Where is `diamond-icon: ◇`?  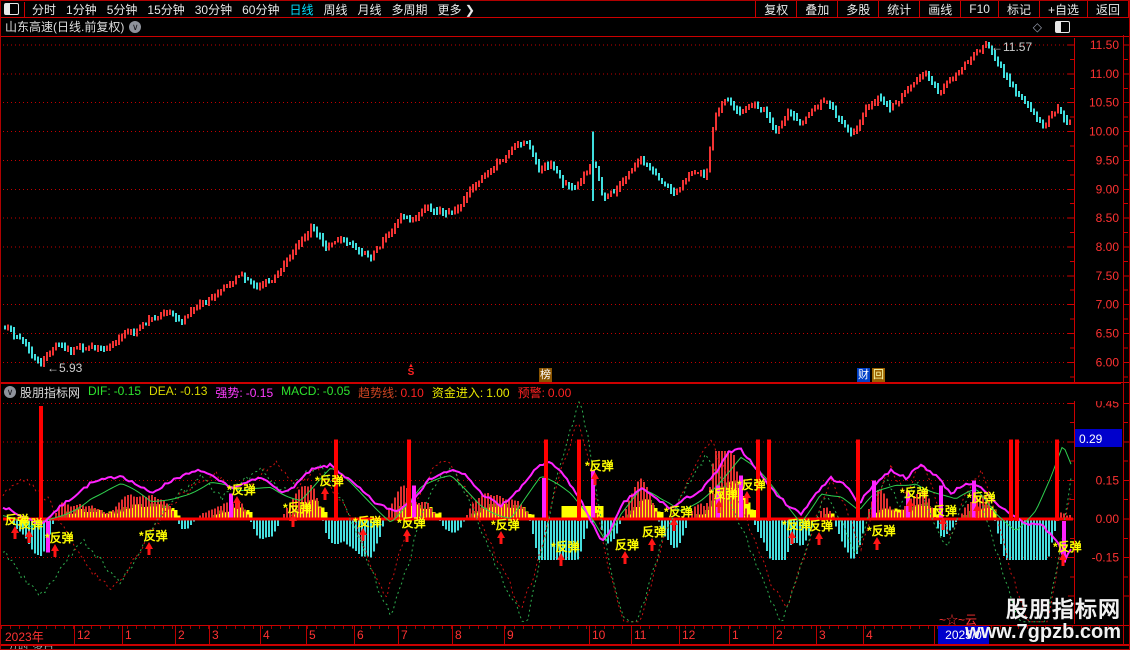
diamond-icon: ◇ is located at coordinates (1037, 27).